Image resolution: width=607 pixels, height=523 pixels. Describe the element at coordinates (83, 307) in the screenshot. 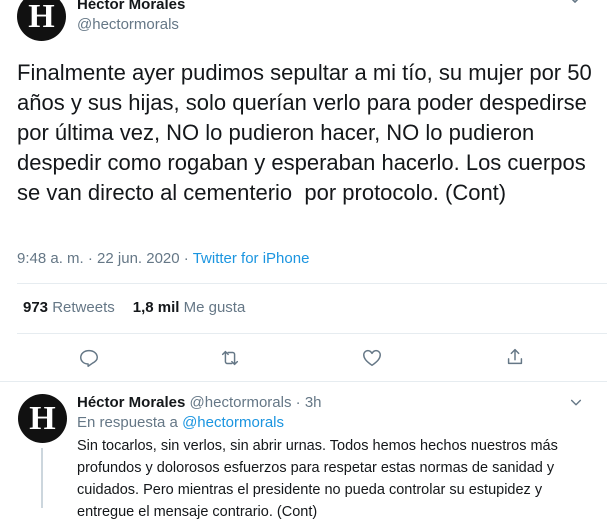

I see `retweets-label: Retweets` at that location.